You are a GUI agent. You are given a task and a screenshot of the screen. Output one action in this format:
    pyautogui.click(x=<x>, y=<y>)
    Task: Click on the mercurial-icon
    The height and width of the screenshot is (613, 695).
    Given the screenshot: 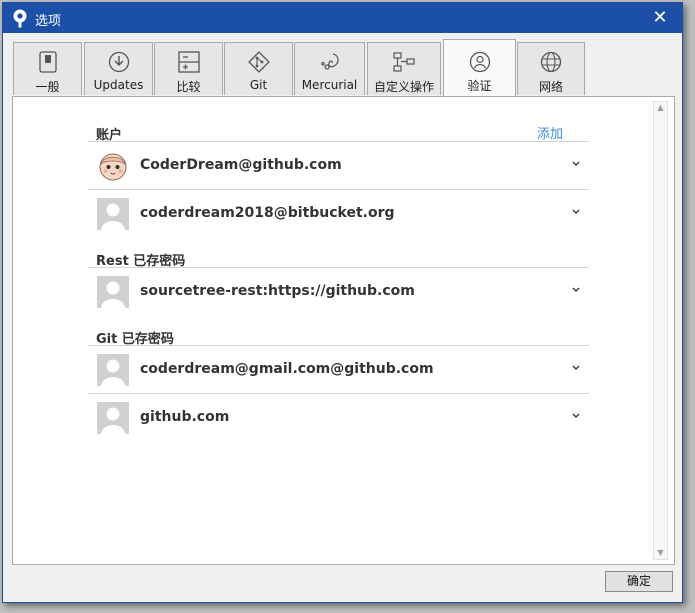 What is the action you would take?
    pyautogui.click(x=329, y=61)
    